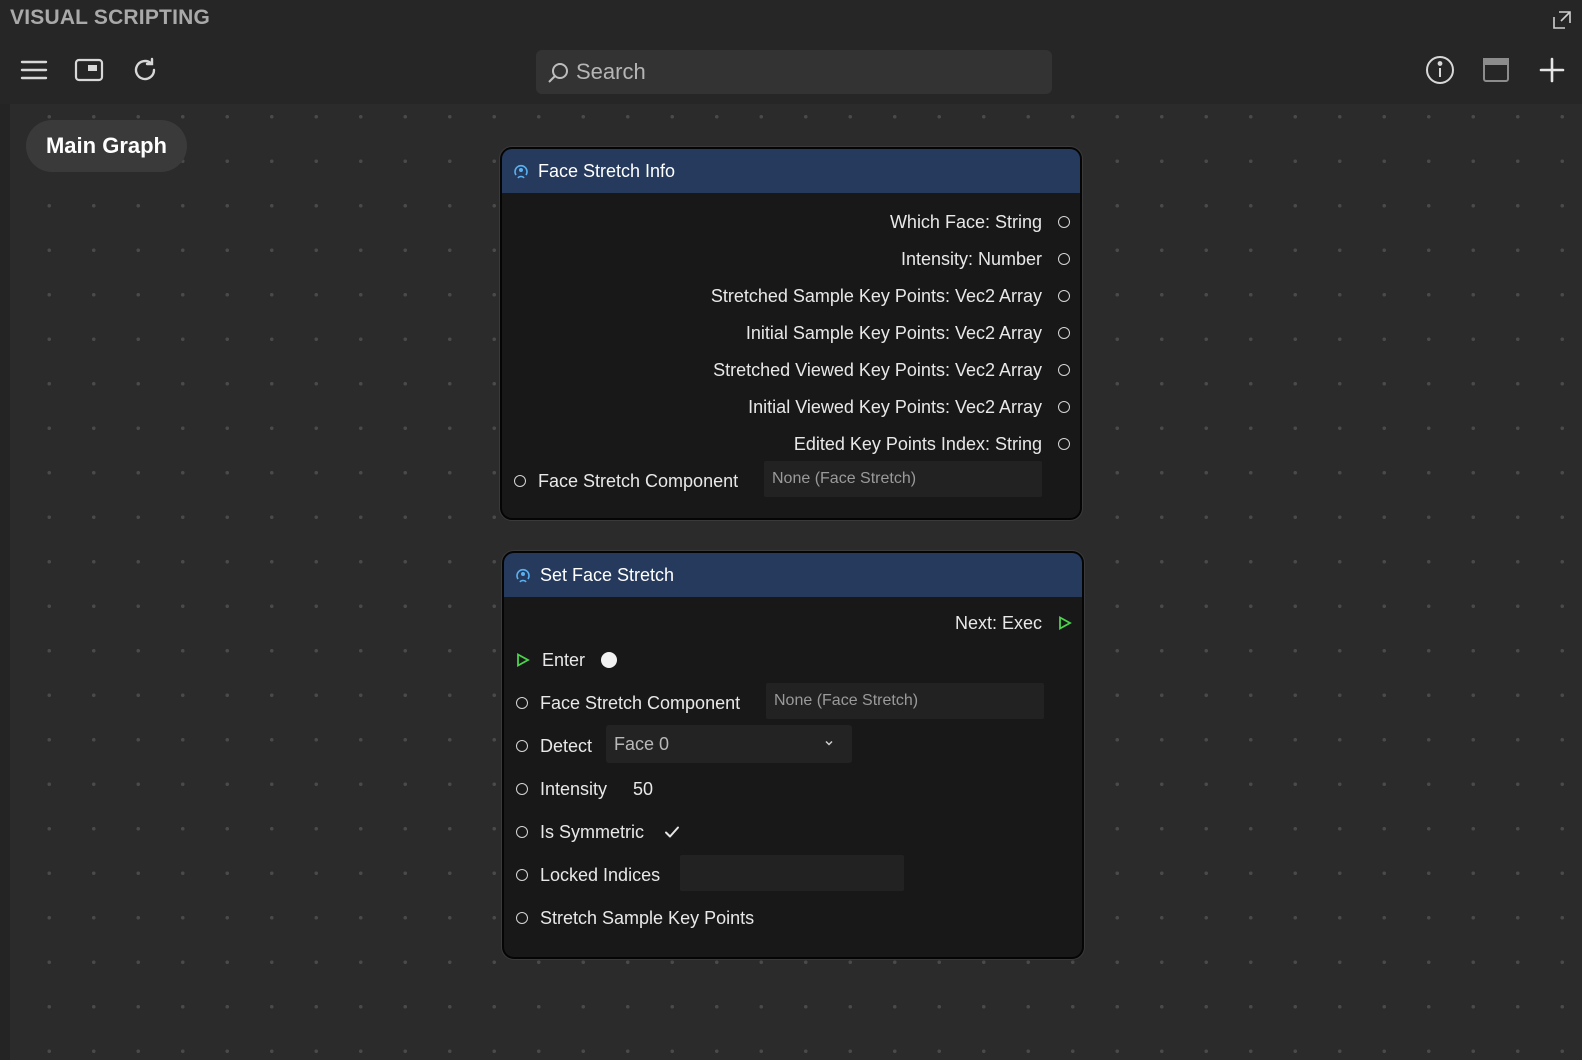 This screenshot has width=1582, height=1060. I want to click on output-intensity: Intensity: Number, so click(985, 259).